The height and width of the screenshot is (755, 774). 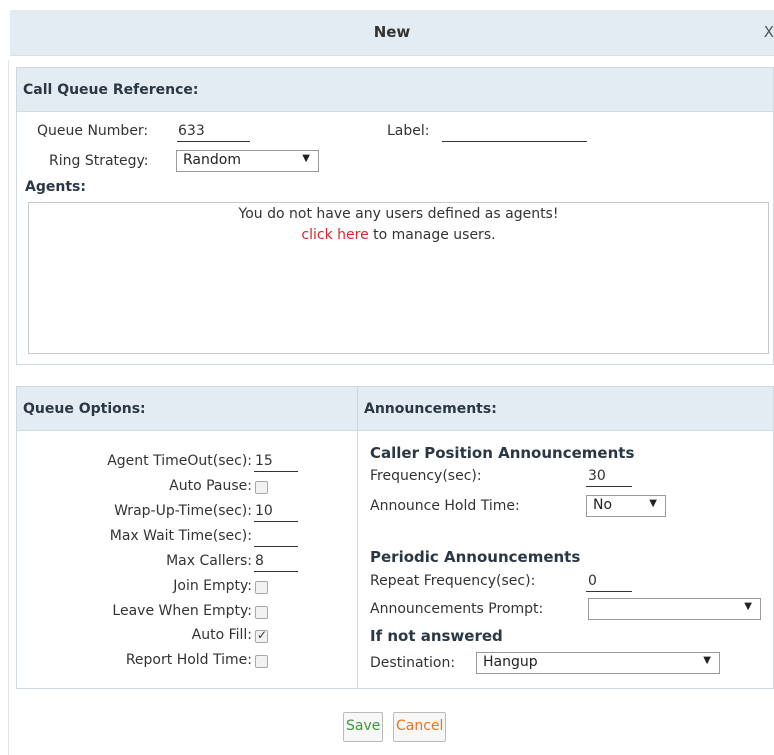 I want to click on manage-users-text: to manage users., so click(x=432, y=235).